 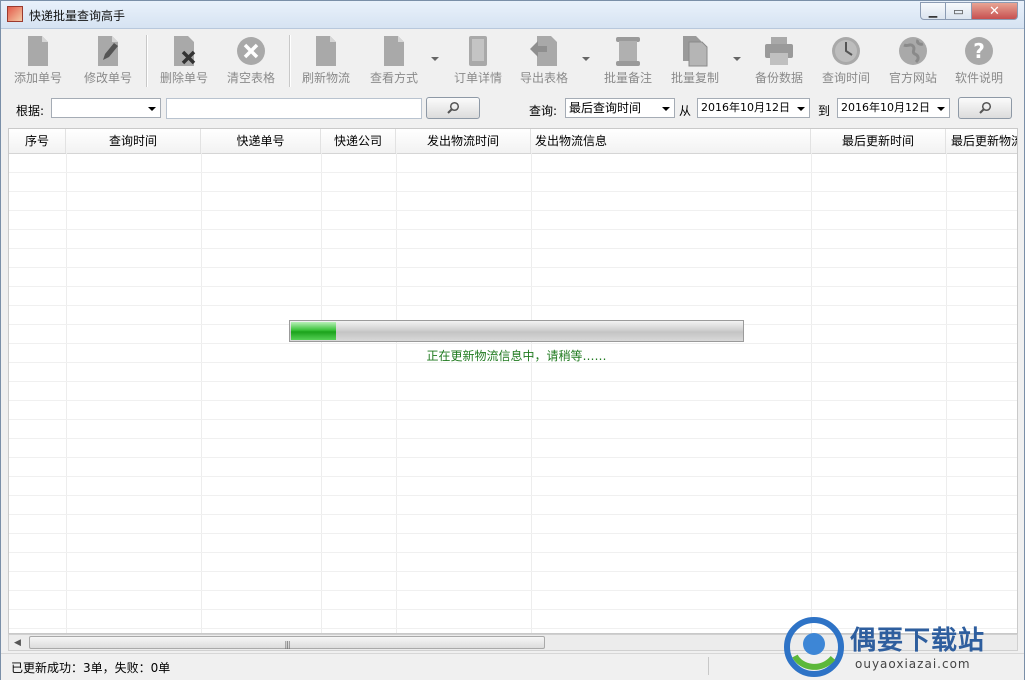 I want to click on scroll-left-button: ◀, so click(x=17, y=642).